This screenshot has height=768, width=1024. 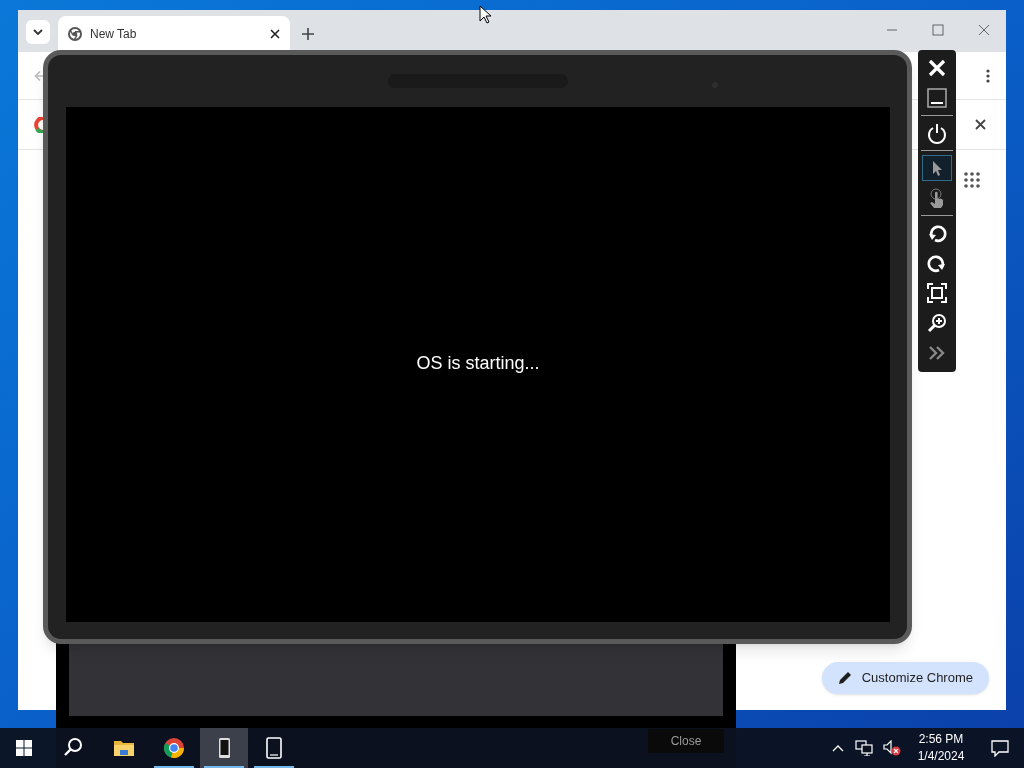 What do you see at coordinates (224, 748) in the screenshot?
I see `phone-taskbar-button` at bounding box center [224, 748].